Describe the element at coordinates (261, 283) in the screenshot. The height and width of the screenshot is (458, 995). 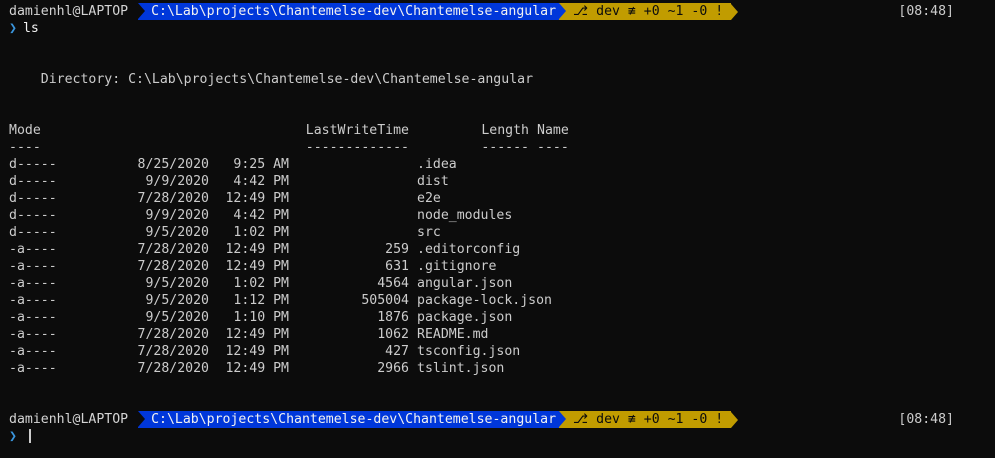
I see `table-row: -a---- 9/5/2020 1:02 PM 4564 angular.json` at that location.